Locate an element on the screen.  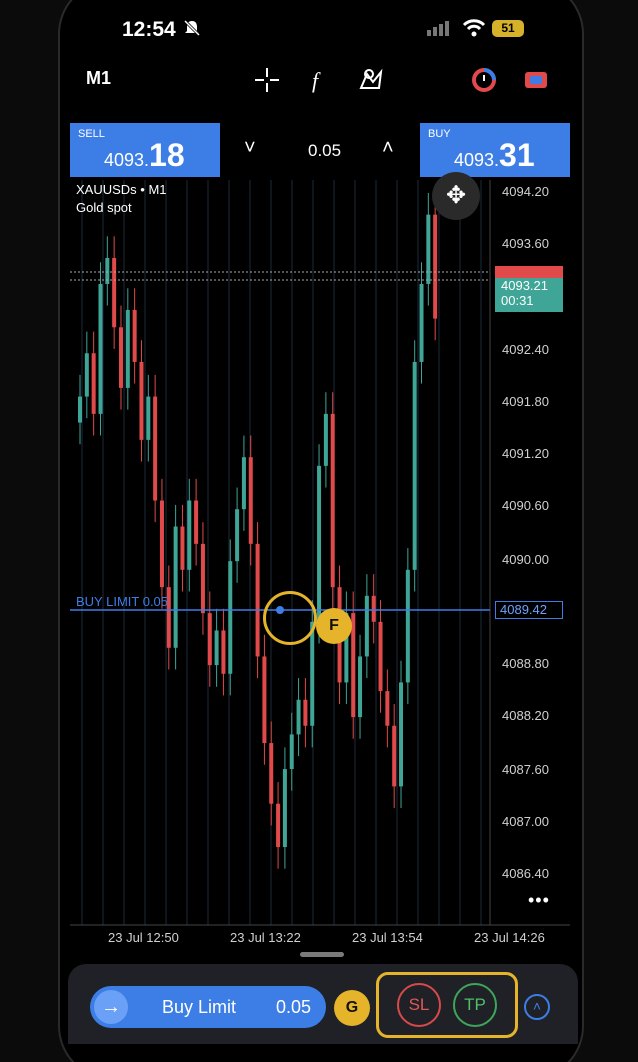
svg-text: f is located at coordinates (316, 80).